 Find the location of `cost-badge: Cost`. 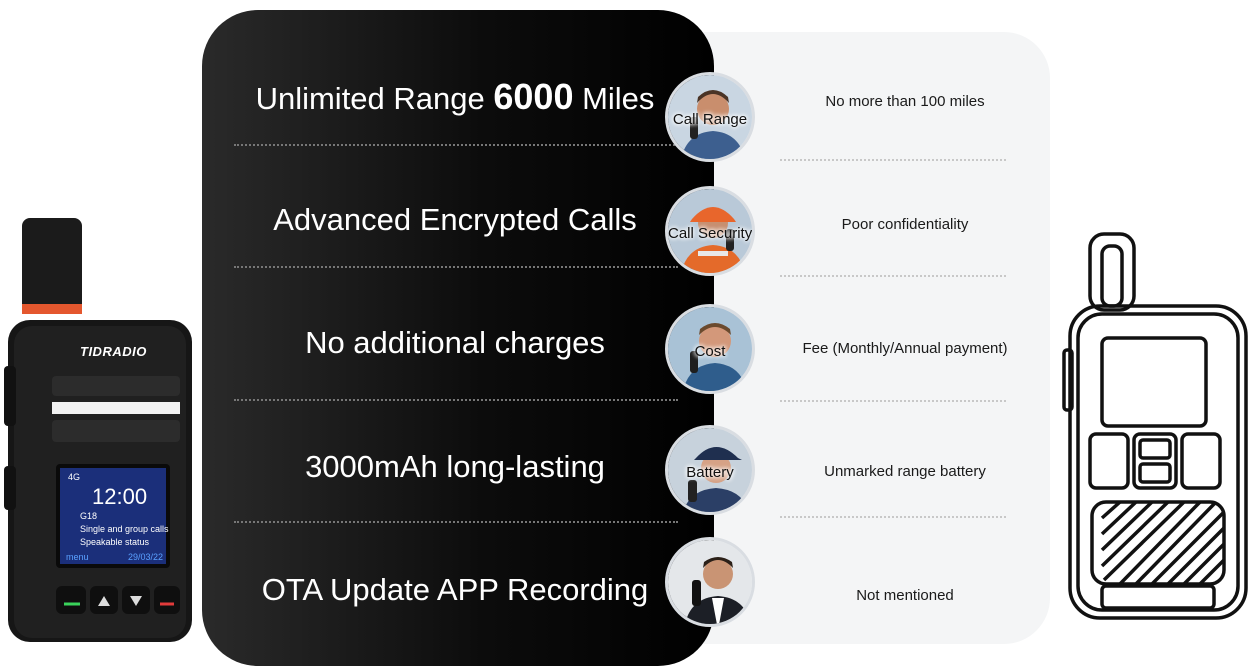

cost-badge: Cost is located at coordinates (710, 349).